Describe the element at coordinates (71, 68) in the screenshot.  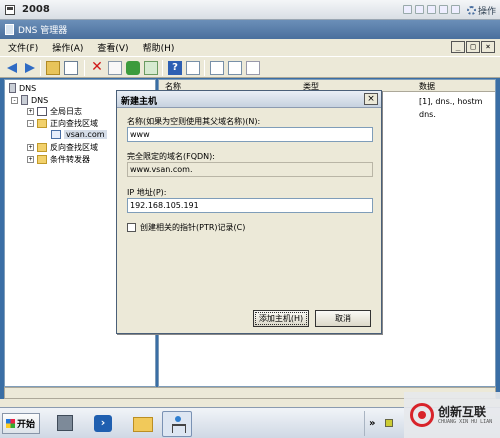
I see `show-hide-tree-icon` at that location.